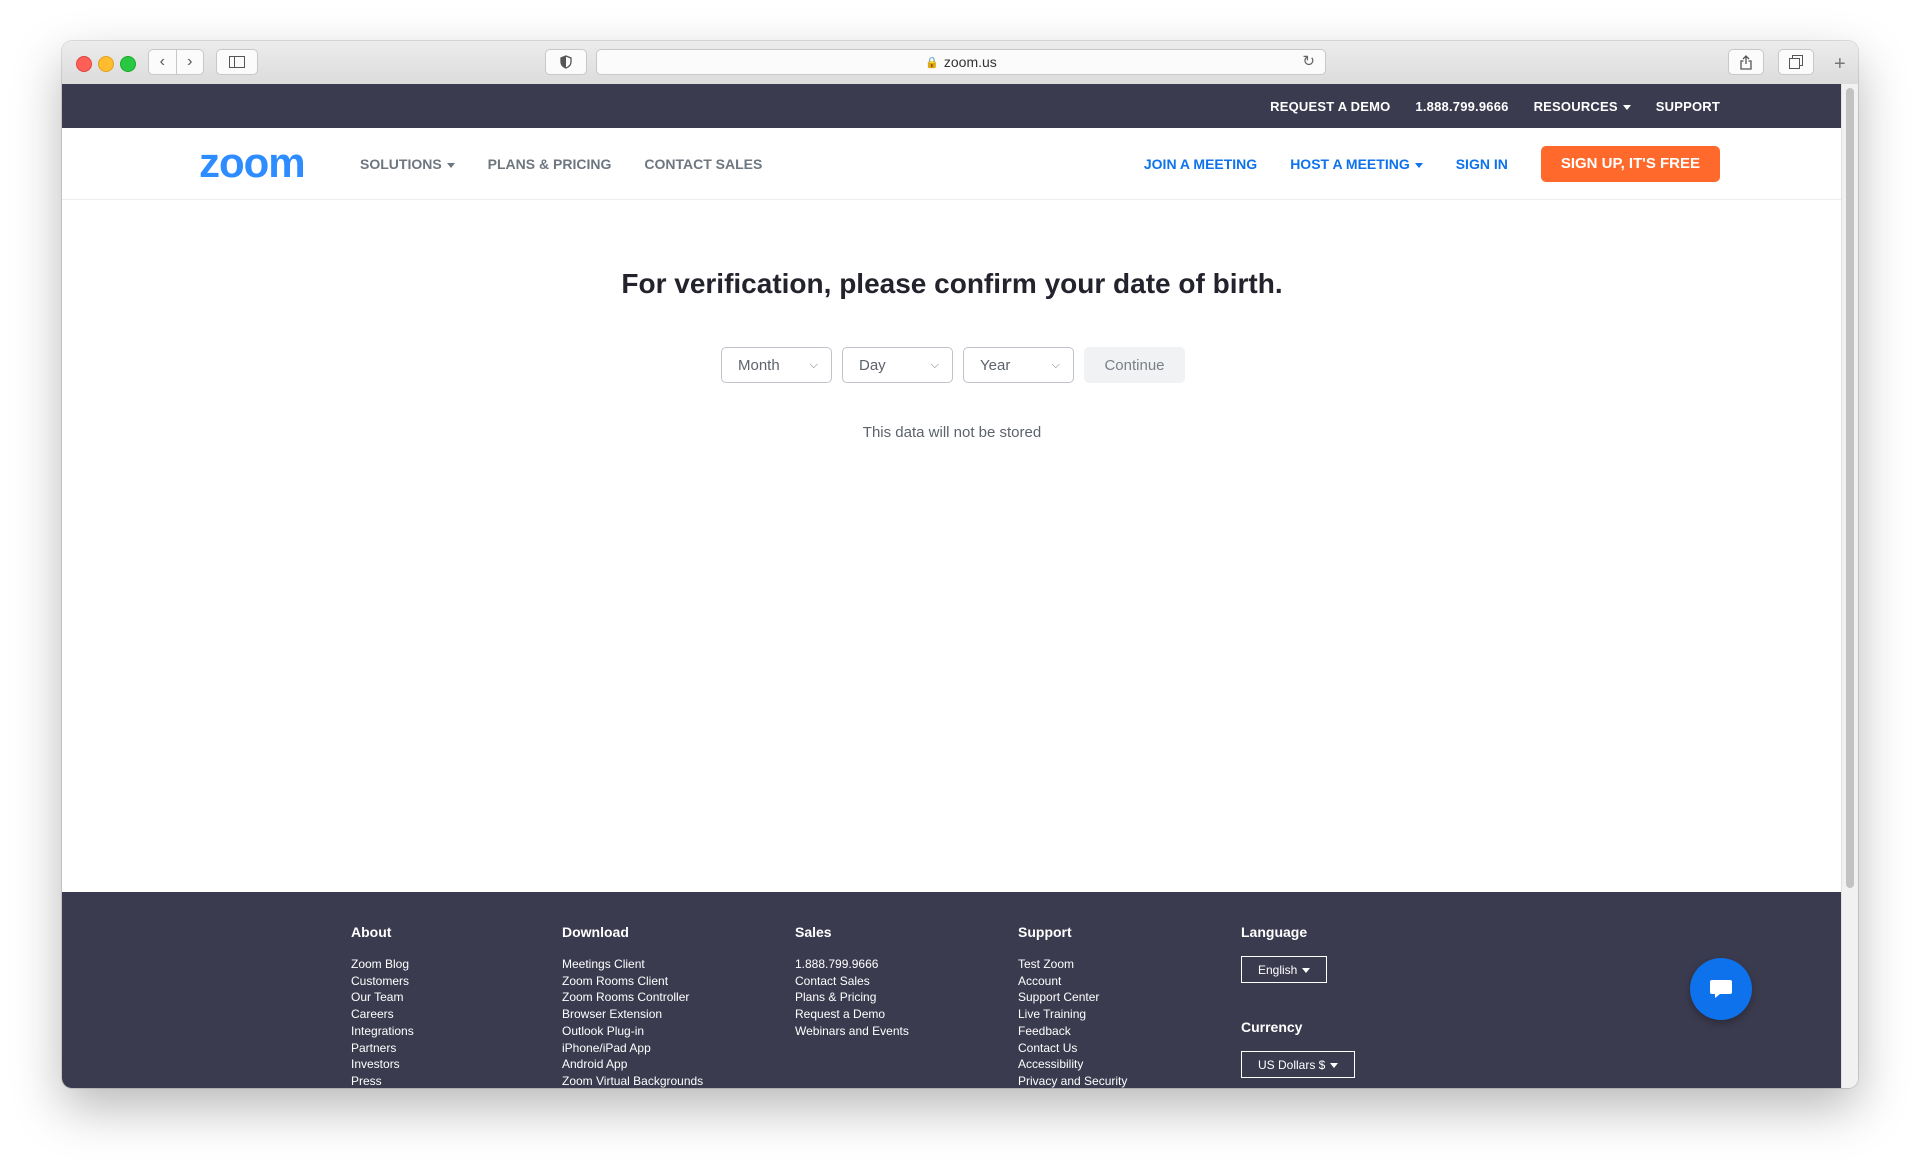 The width and height of the screenshot is (1920, 1170). What do you see at coordinates (1072, 964) in the screenshot?
I see `footer-link: Test Zoom` at bounding box center [1072, 964].